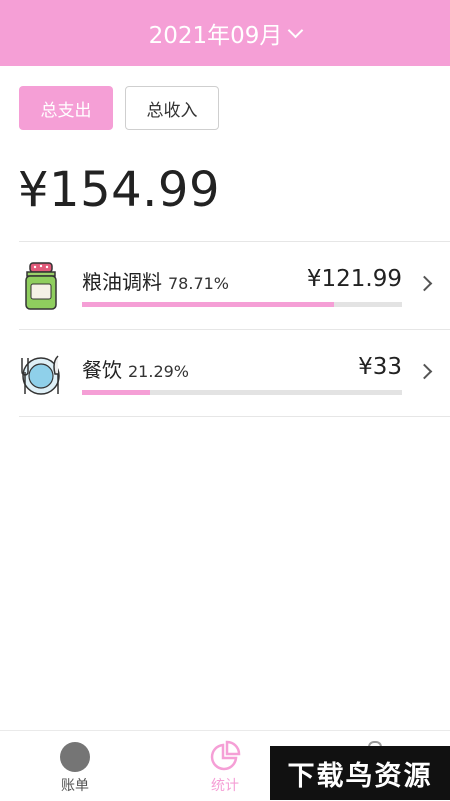 This screenshot has height=801, width=450. I want to click on chevron-down-icon, so click(296, 30).